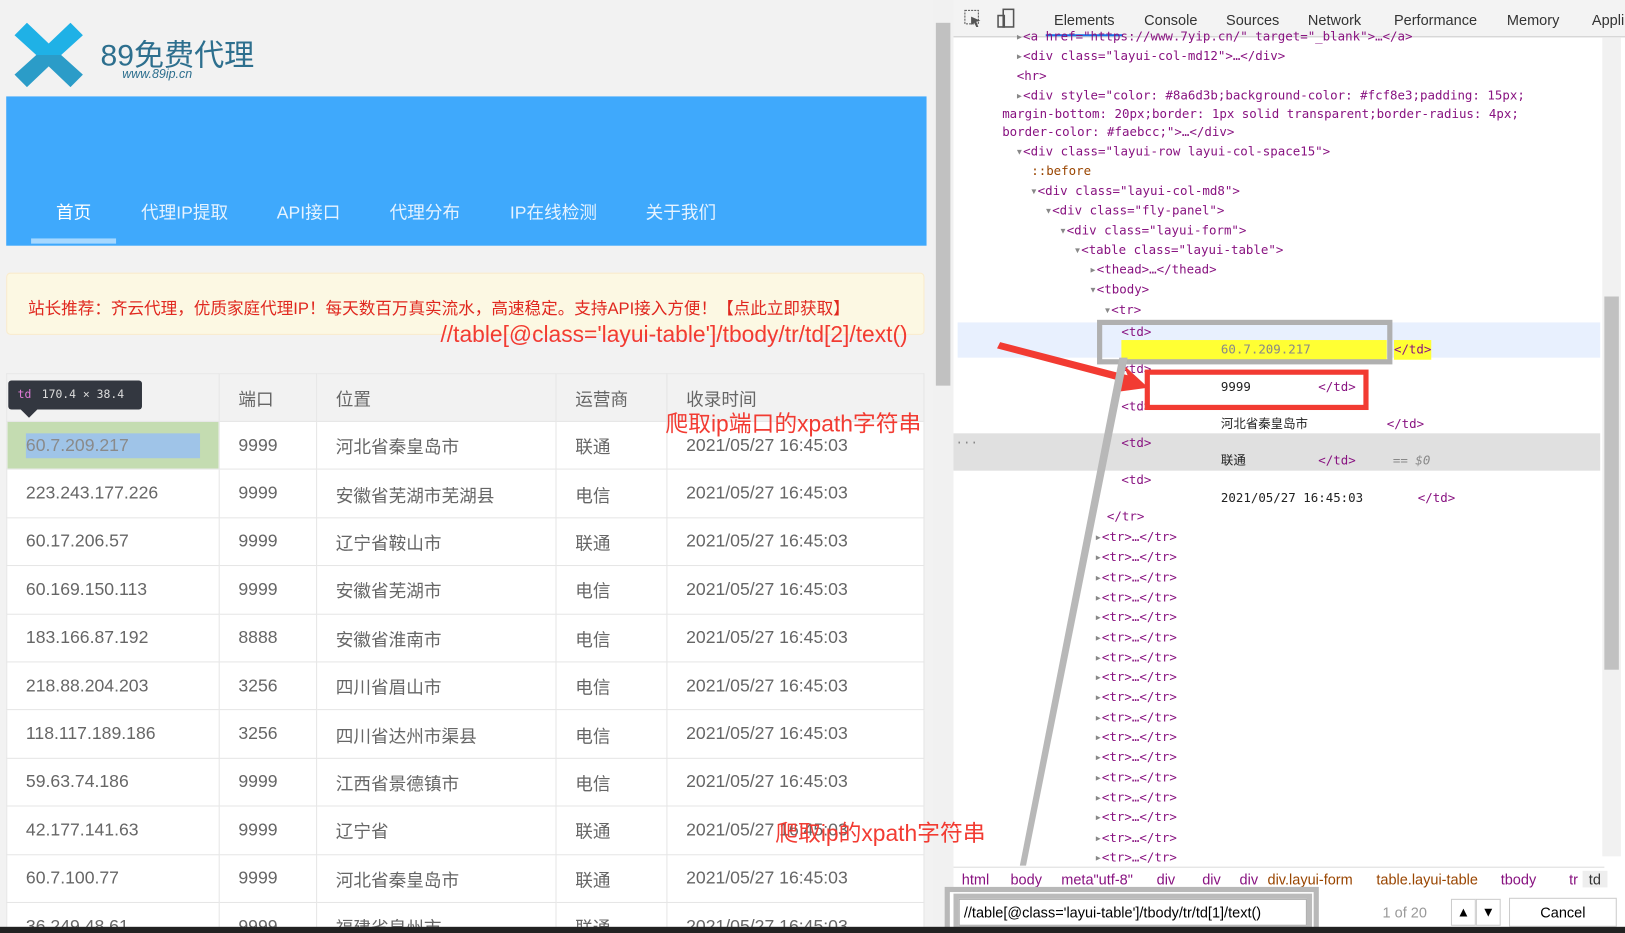 This screenshot has height=933, width=1625. Describe the element at coordinates (812, 929) in the screenshot. I see `taskbar-edge` at that location.